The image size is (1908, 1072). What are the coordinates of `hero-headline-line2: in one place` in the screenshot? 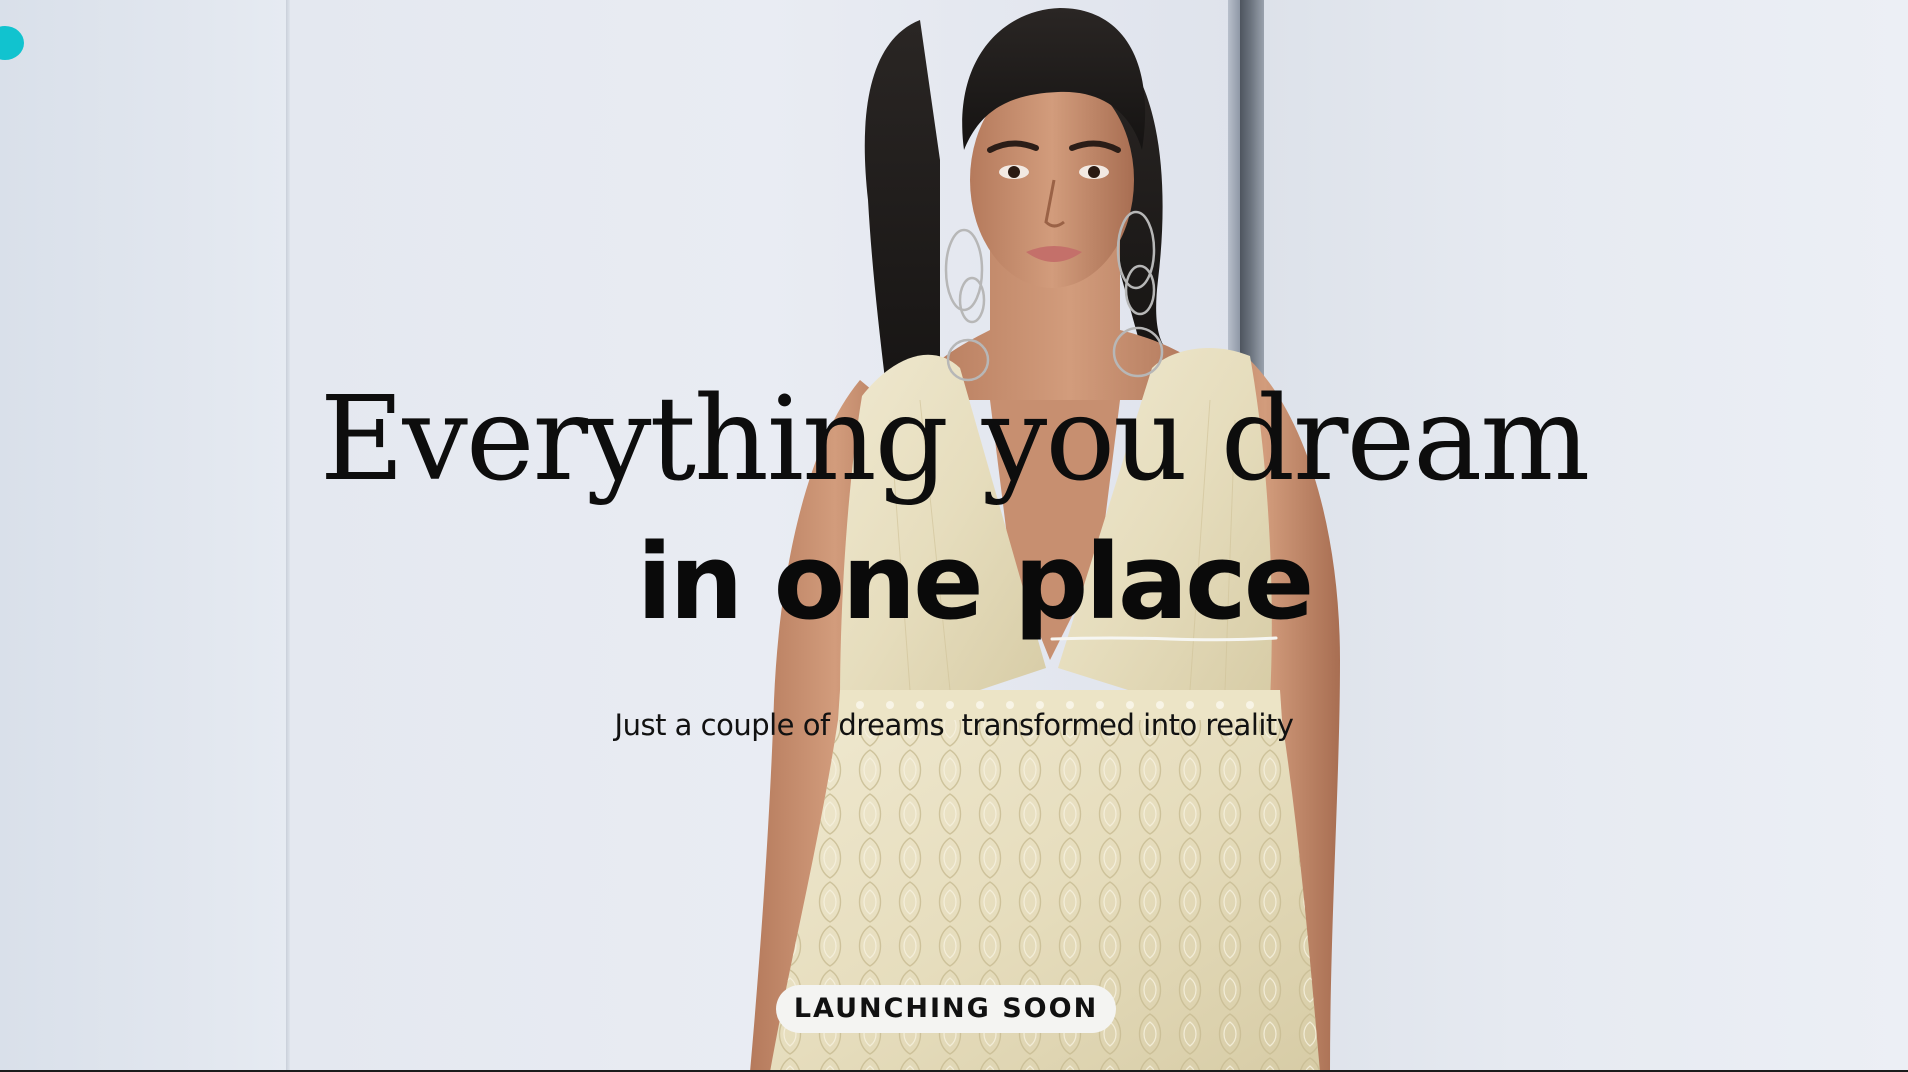 It's located at (975, 582).